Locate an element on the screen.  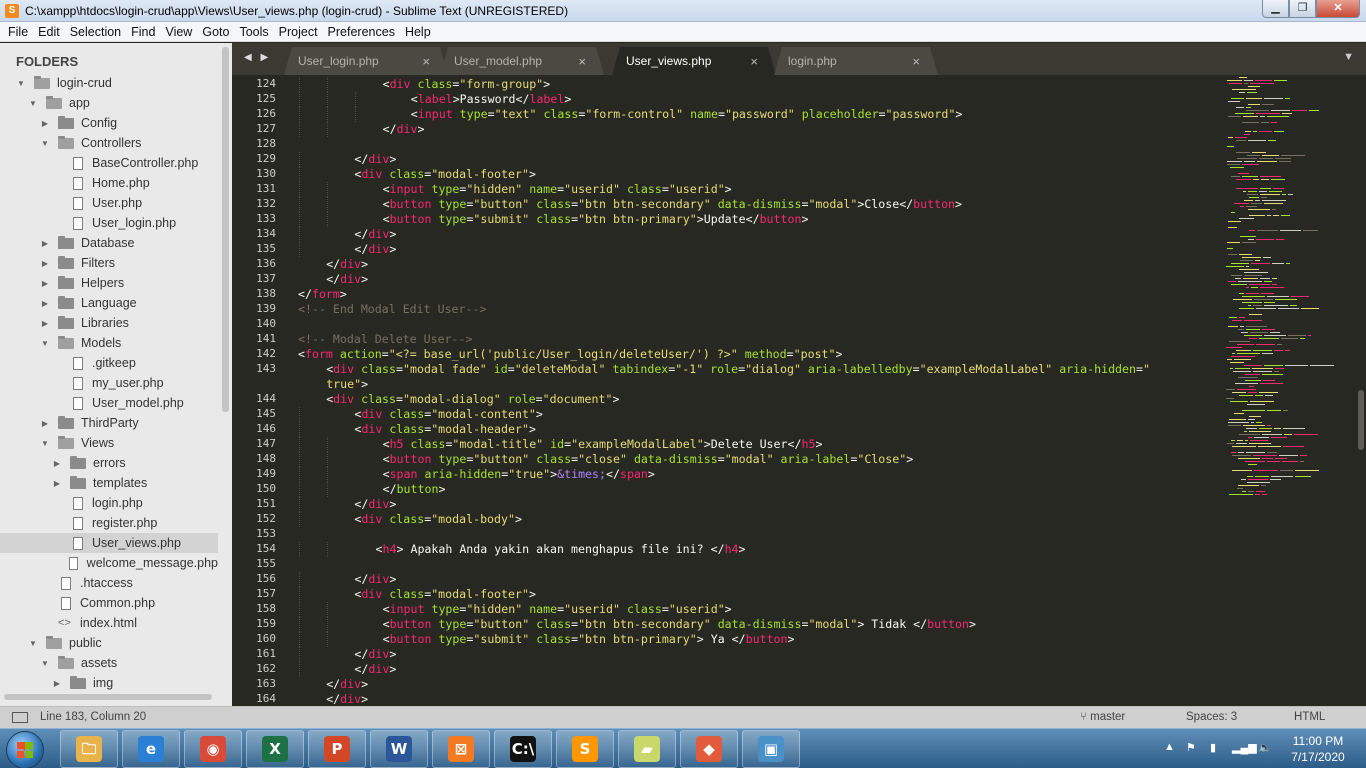
menu-tools: Tools is located at coordinates (253, 32).